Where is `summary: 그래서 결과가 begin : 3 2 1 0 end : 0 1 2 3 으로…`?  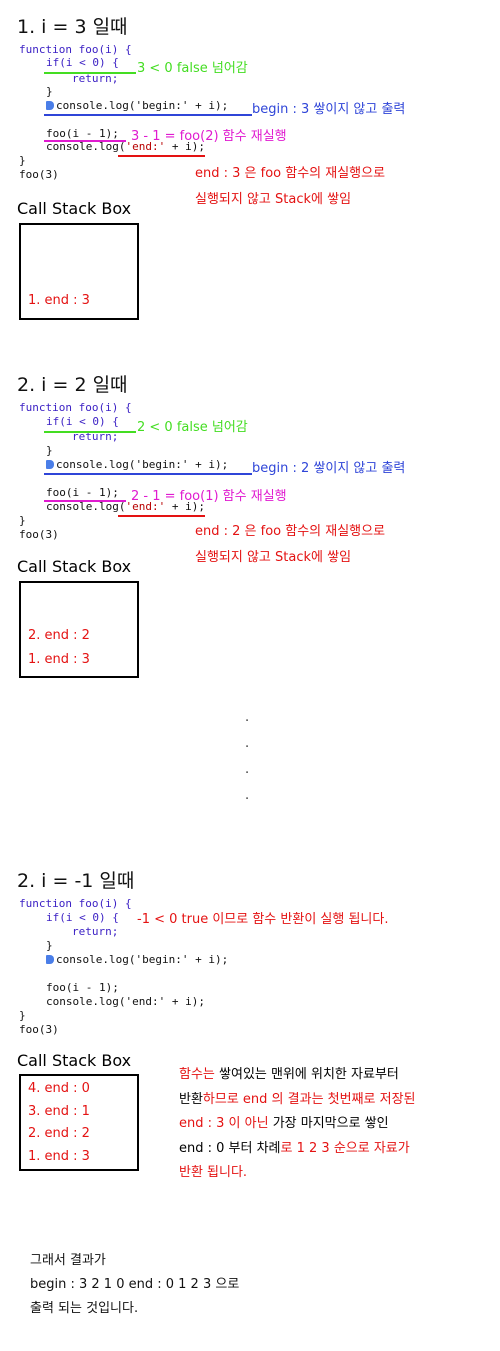 summary: 그래서 결과가 begin : 3 2 1 0 end : 0 1 2 3 으로… is located at coordinates (134, 1285).